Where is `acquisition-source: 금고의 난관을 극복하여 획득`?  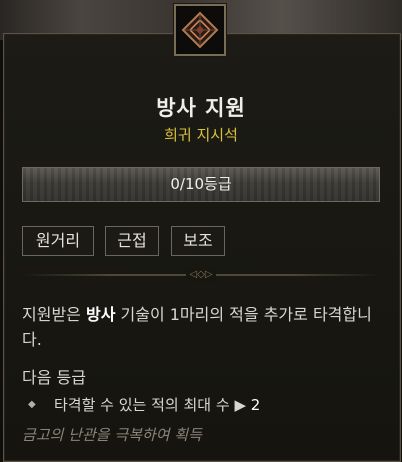 acquisition-source: 금고의 난관을 극복하여 획득 is located at coordinates (112, 435).